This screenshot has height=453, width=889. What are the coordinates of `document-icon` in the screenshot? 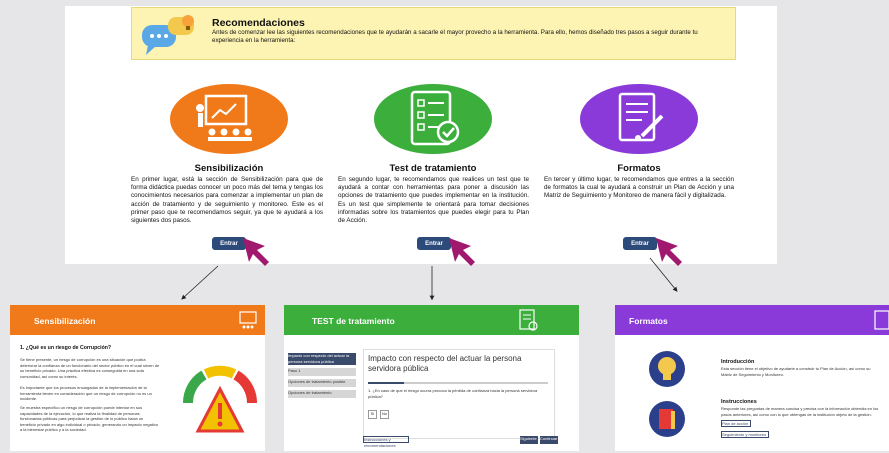 It's located at (881, 320).